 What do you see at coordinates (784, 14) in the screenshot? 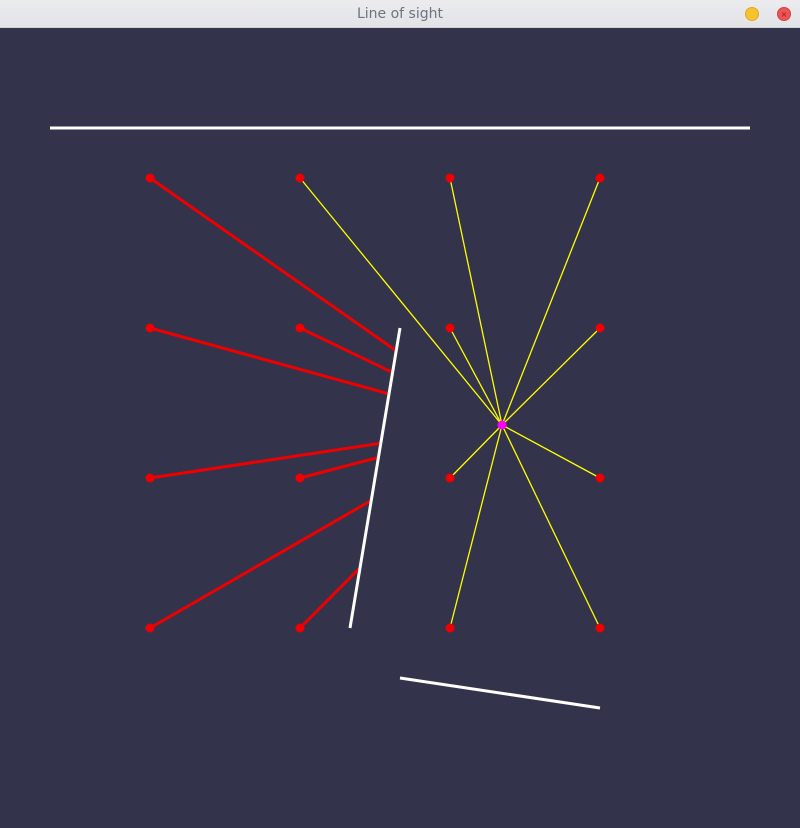
I see `close-icon` at bounding box center [784, 14].